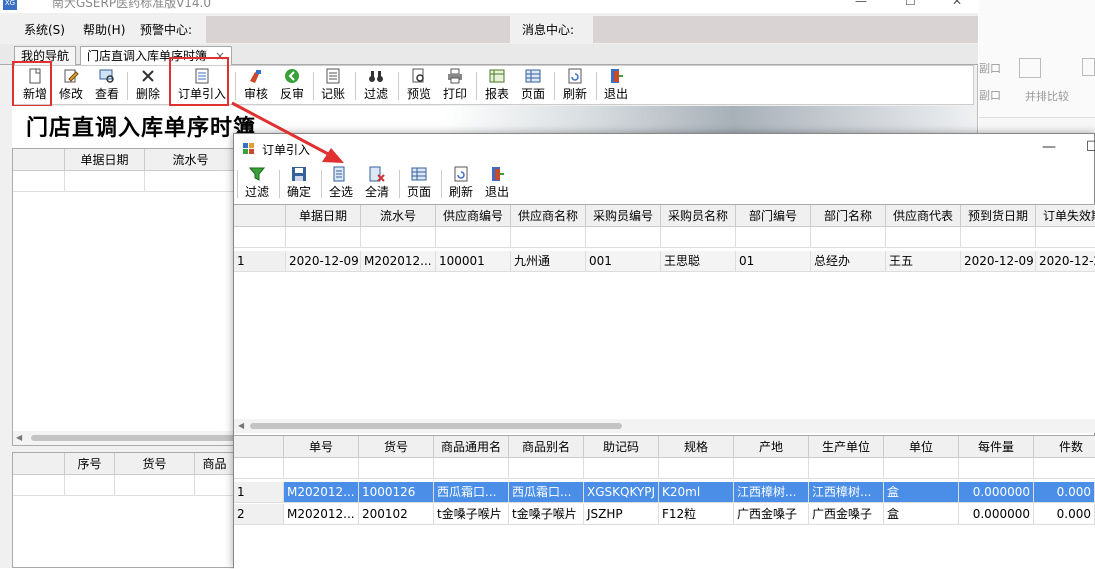  Describe the element at coordinates (923, 216) in the screenshot. I see `grid-header: 供应商代表` at that location.